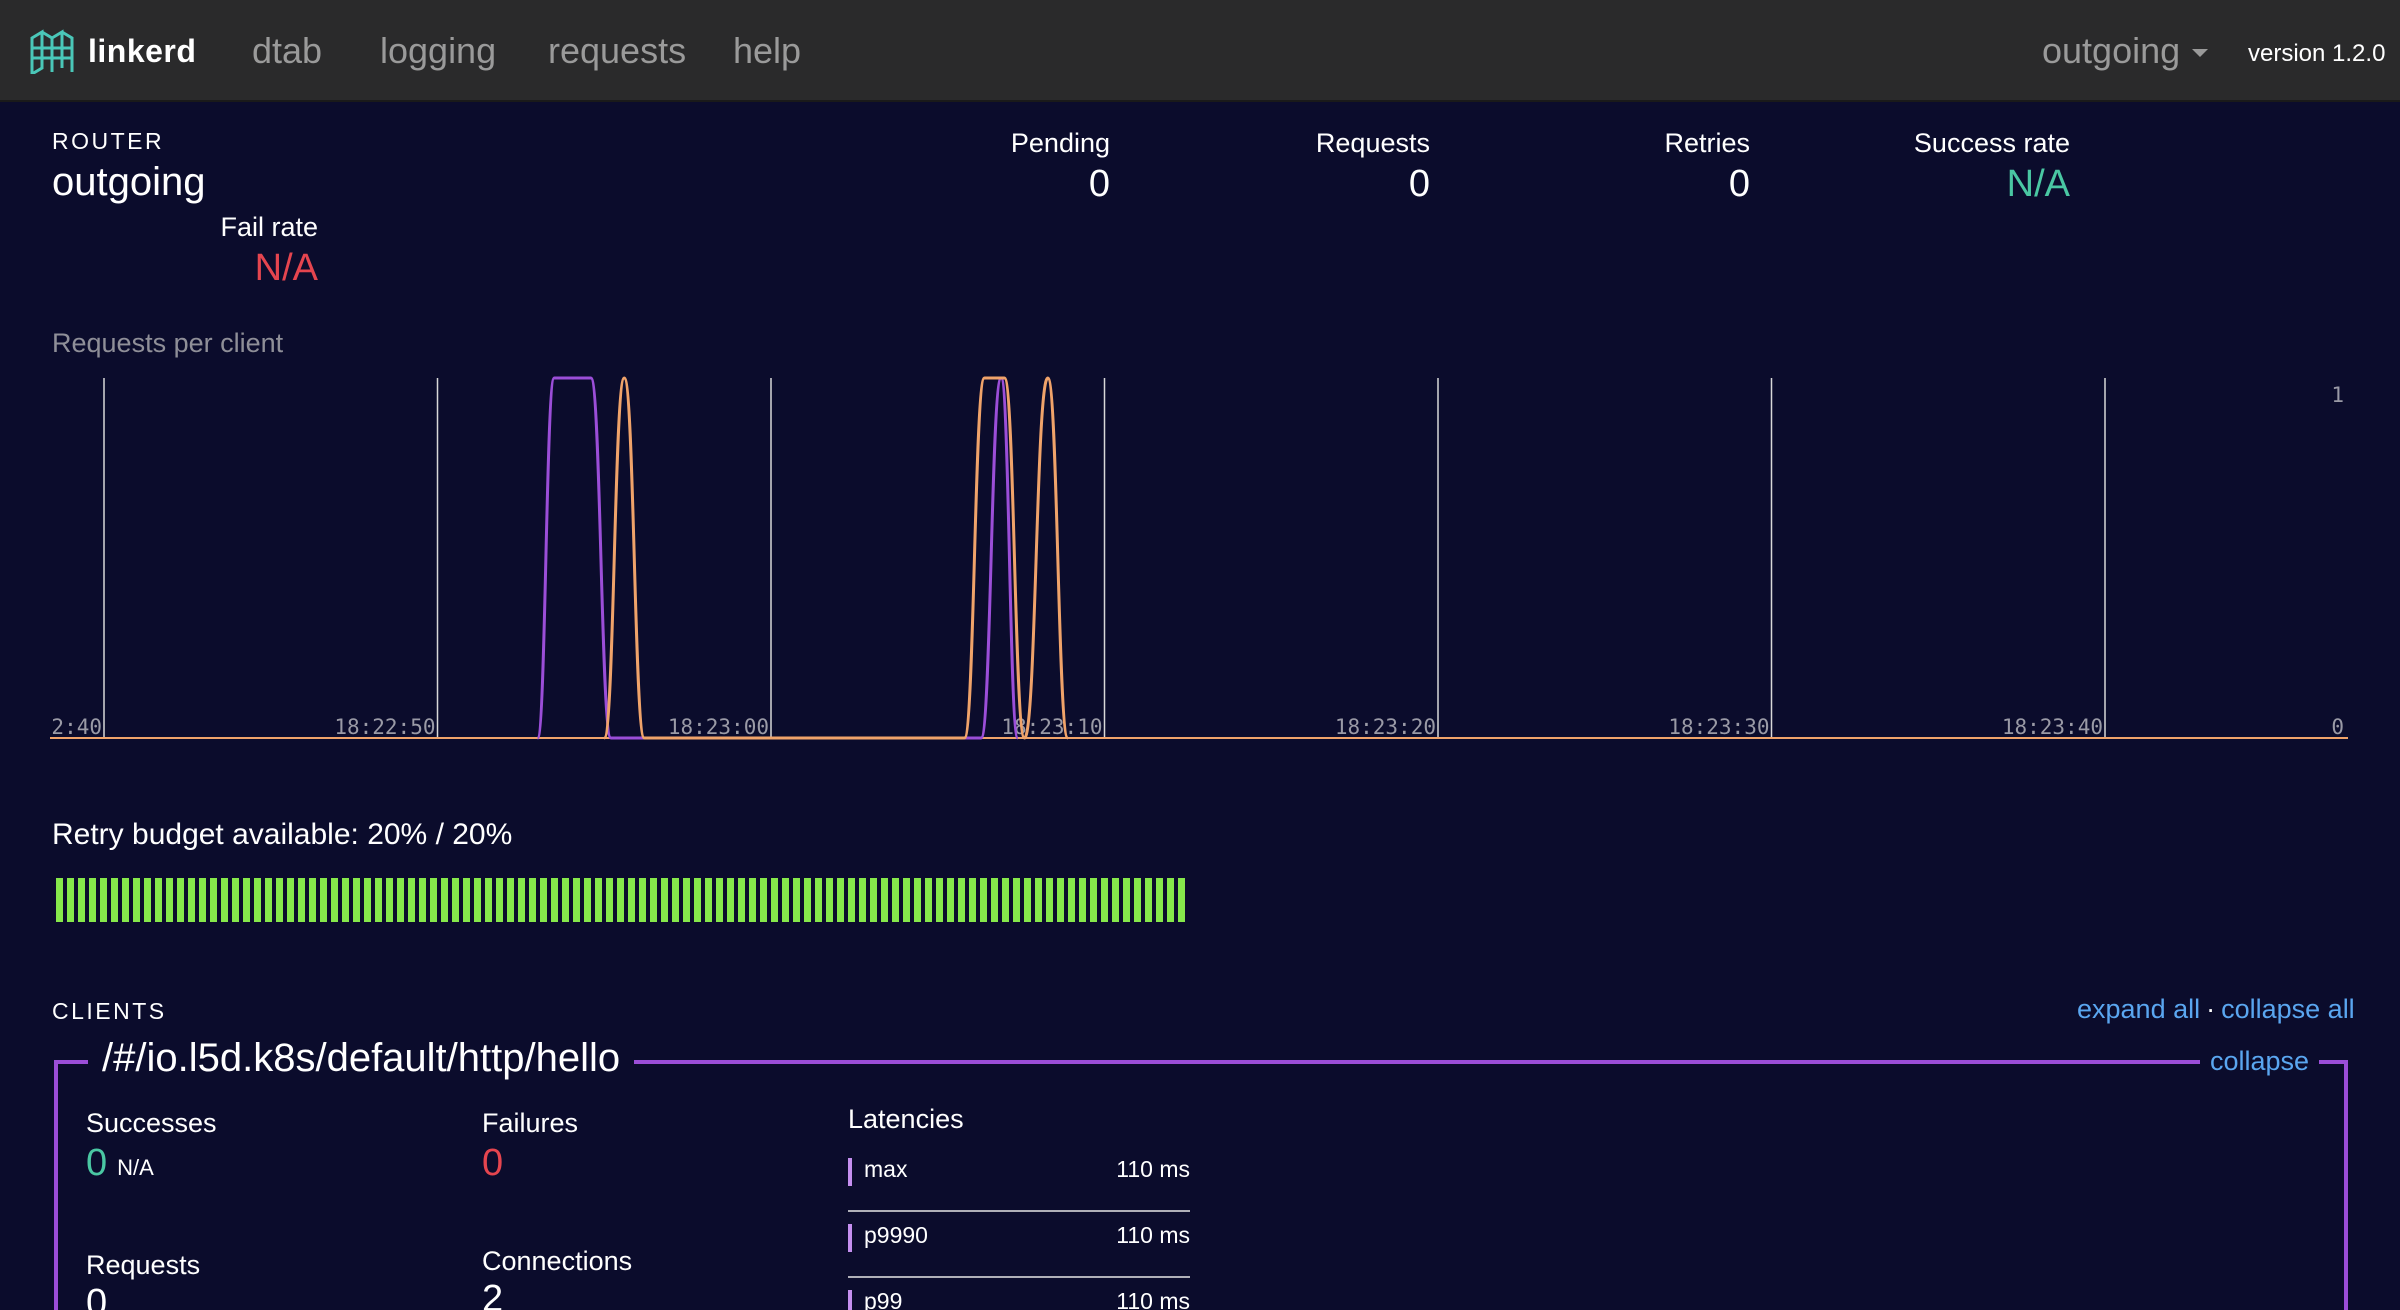  I want to click on client-requests-label: Requests, so click(143, 1265).